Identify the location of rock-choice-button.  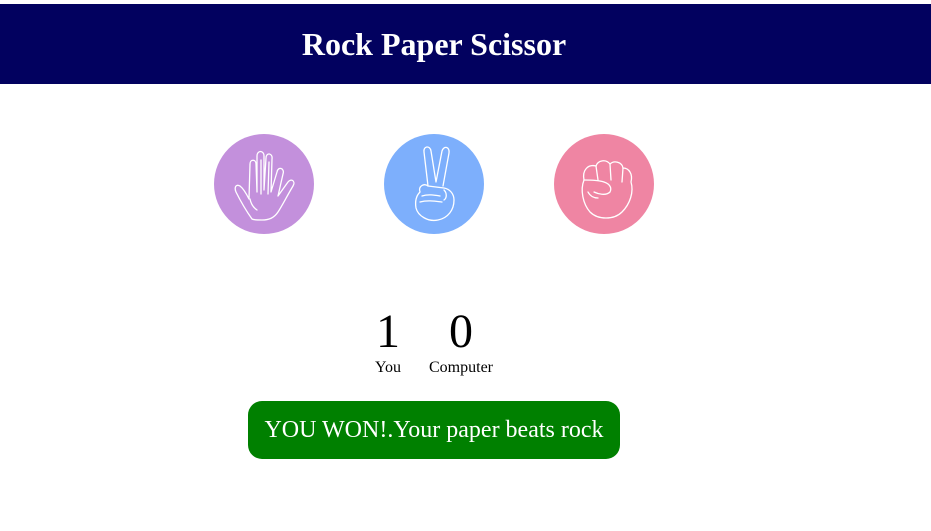
(604, 184).